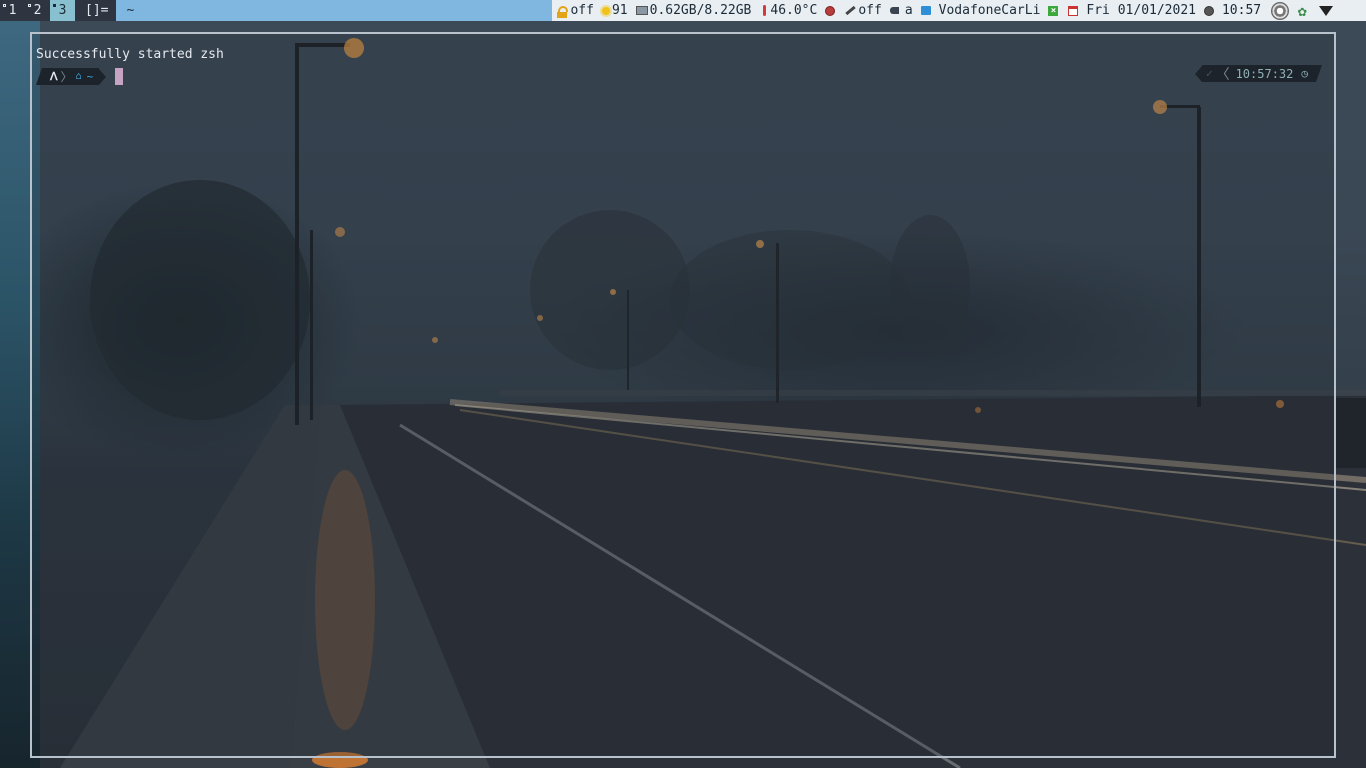  I want to click on terminal-output-line: Successfully started zsh, so click(130, 54).